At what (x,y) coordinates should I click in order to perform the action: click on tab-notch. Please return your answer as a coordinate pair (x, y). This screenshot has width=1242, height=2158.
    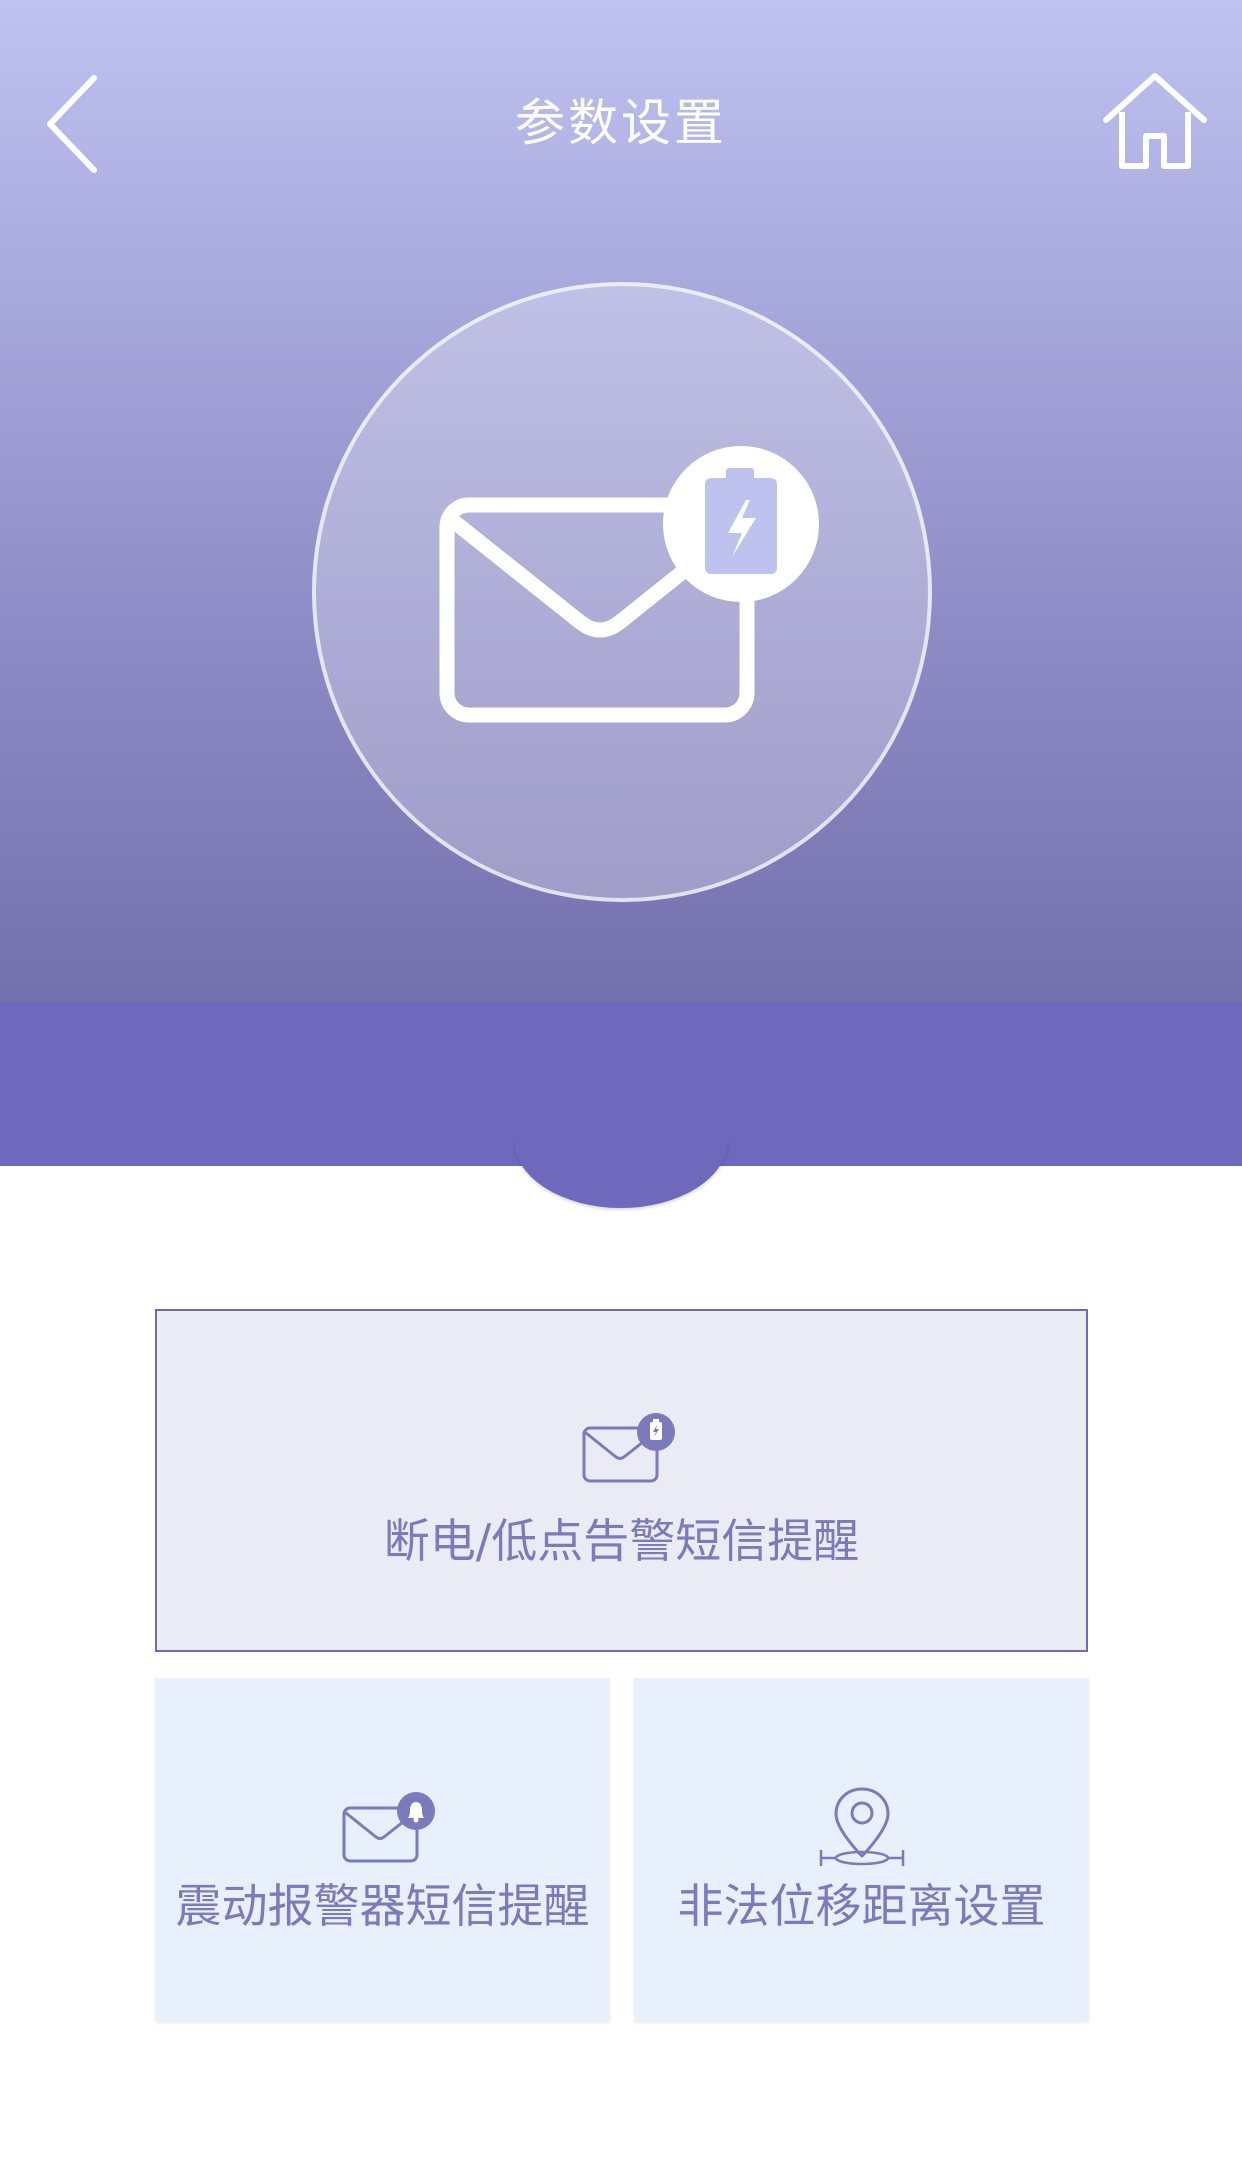
    Looking at the image, I should click on (621, 1174).